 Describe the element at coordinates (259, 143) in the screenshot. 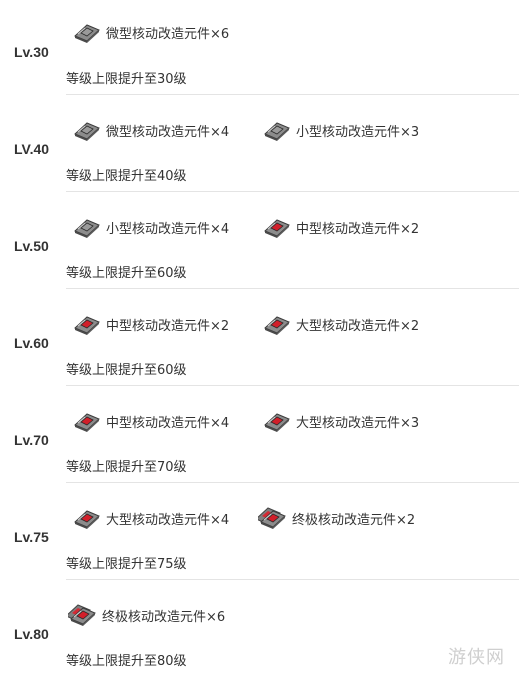

I see `upgrade-row: LV.40 微型核动改造元件×4 小型核动改造元件×3 等级上限提升至40级` at that location.